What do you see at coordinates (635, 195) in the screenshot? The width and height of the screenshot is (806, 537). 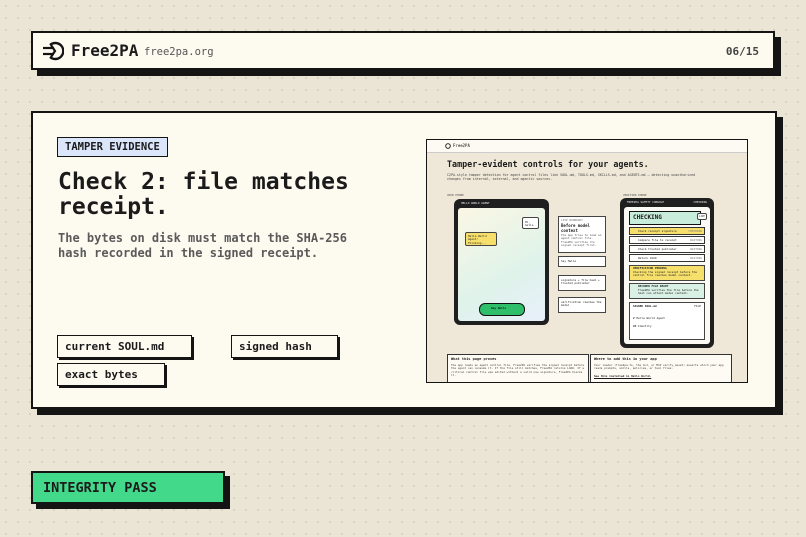 I see `preview-right-label: VERIFIER PHONE` at bounding box center [635, 195].